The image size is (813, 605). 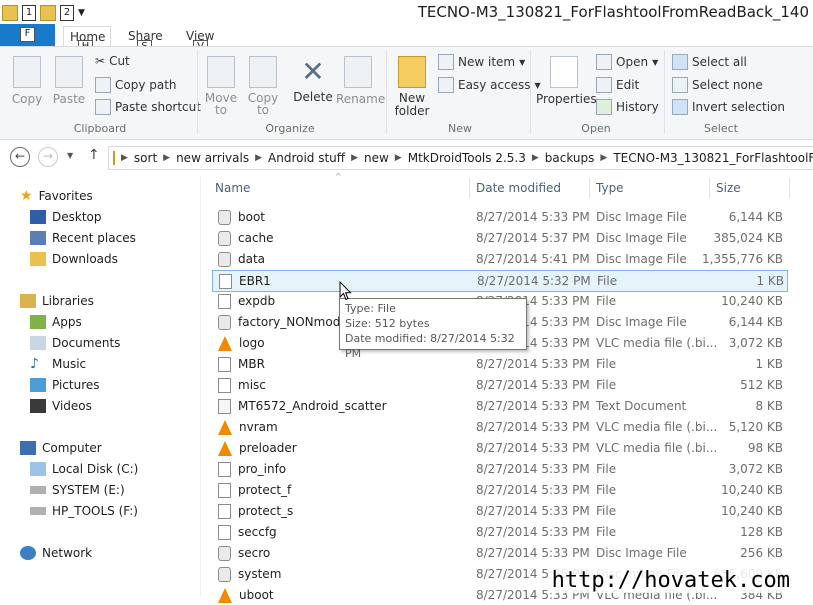 What do you see at coordinates (83, 237) in the screenshot?
I see `nav-item-recent-places: Recent places` at bounding box center [83, 237].